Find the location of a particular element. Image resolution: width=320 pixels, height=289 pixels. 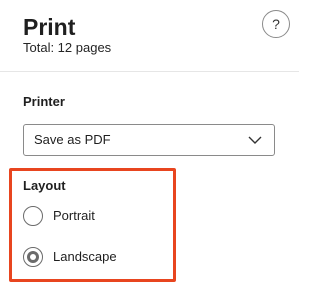

radio-landscape-label: Landscape is located at coordinates (85, 256).